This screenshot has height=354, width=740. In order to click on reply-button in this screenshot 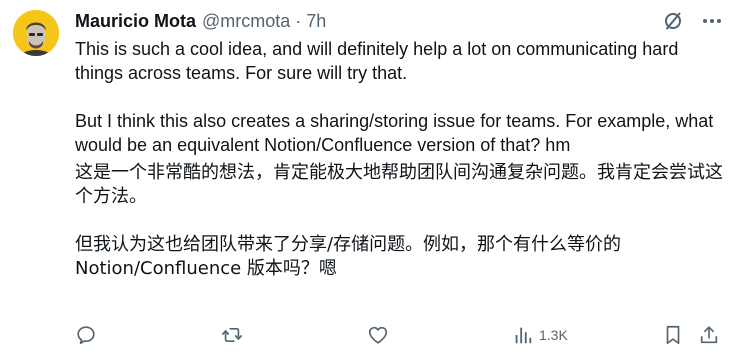, I will do `click(86, 335)`.